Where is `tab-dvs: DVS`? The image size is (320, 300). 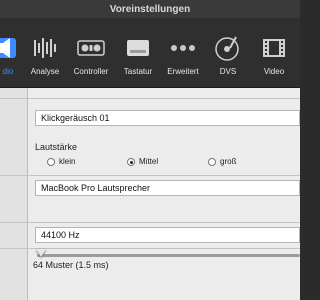 tab-dvs: DVS is located at coordinates (228, 53).